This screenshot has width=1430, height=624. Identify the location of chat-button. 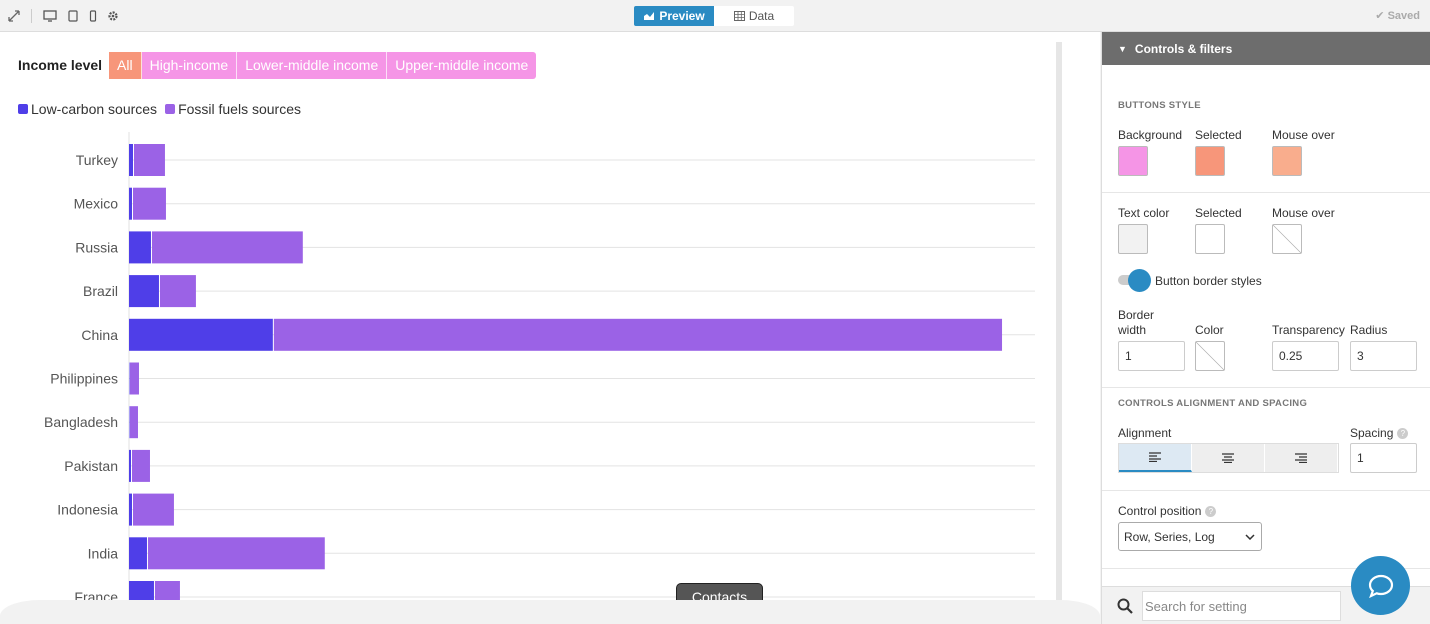
(1380, 585).